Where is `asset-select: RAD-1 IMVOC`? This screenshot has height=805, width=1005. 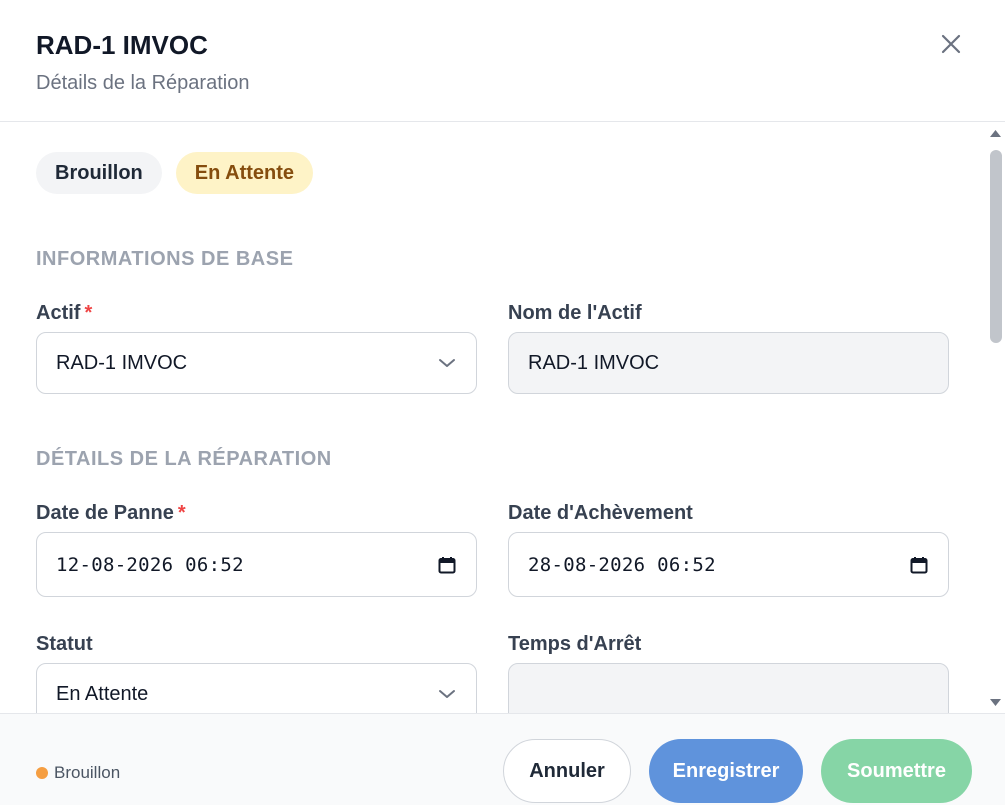
asset-select: RAD-1 IMVOC is located at coordinates (256, 363).